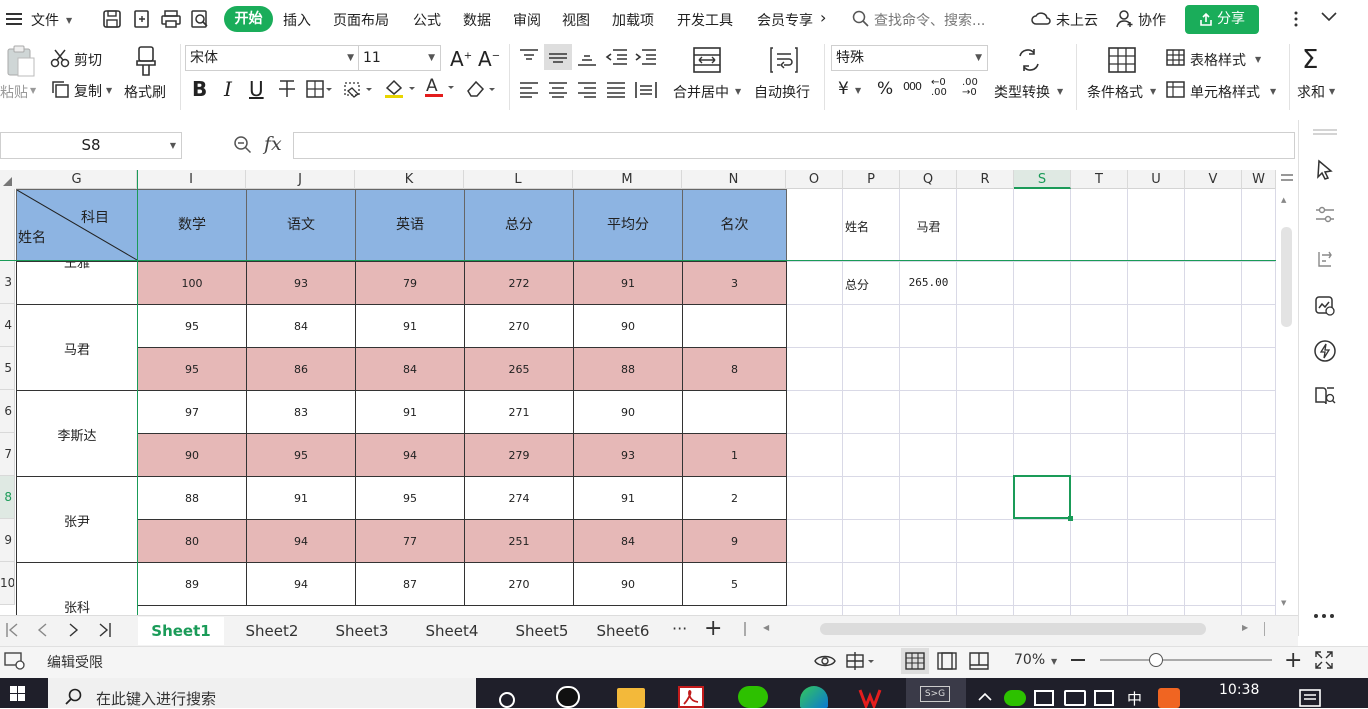 The image size is (1368, 709). What do you see at coordinates (7, 497) in the screenshot?
I see `row-header-8: 8` at bounding box center [7, 497].